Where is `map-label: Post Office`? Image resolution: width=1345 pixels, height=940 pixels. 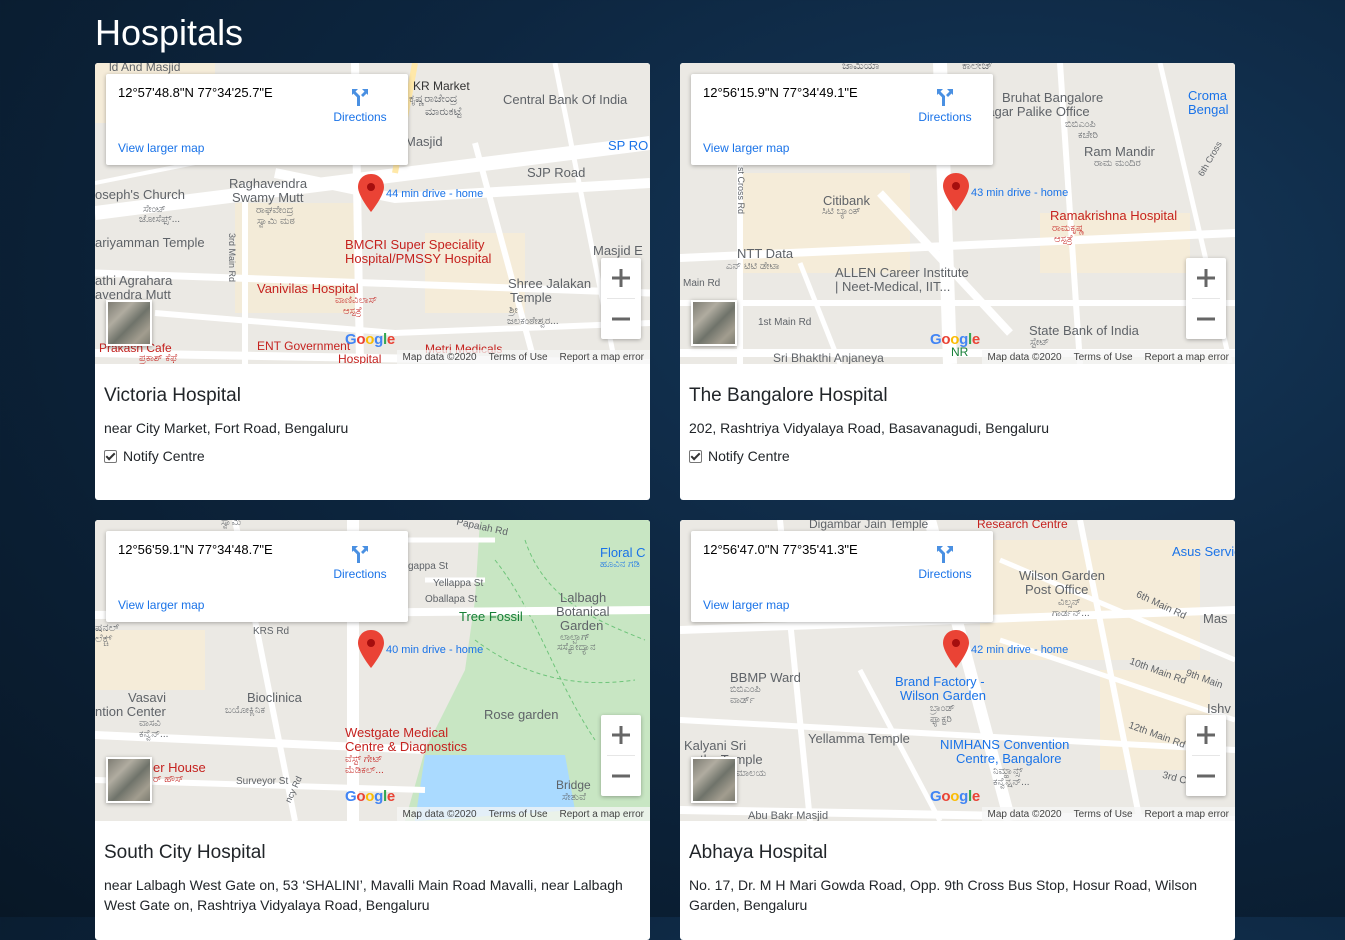 map-label: Post Office is located at coordinates (1057, 589).